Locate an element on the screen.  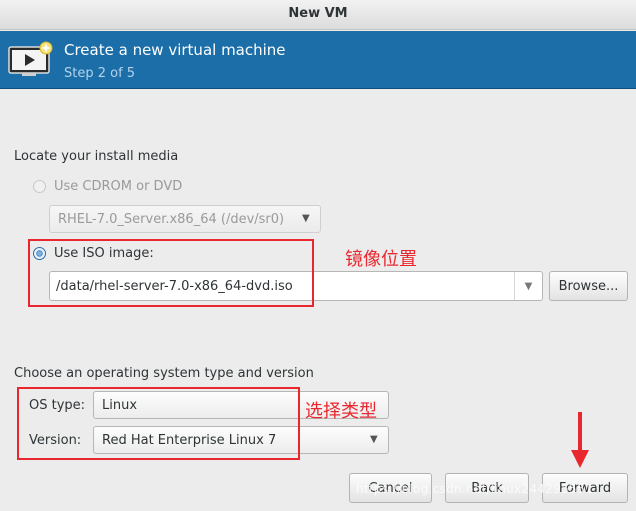
iso-annotation-text: 镜像位置 is located at coordinates (381, 259).